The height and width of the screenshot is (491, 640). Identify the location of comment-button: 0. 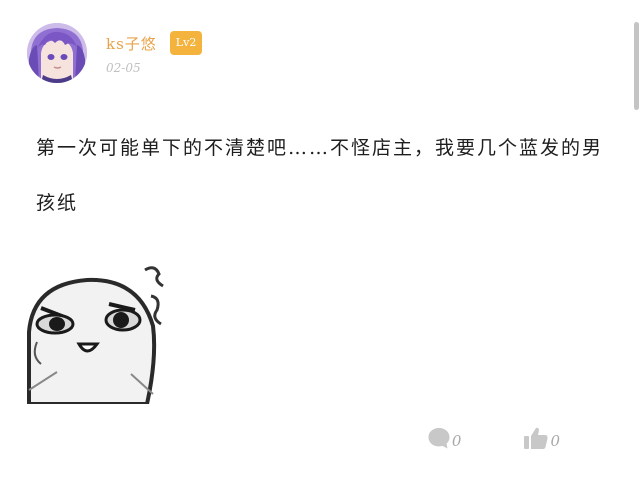
(444, 438).